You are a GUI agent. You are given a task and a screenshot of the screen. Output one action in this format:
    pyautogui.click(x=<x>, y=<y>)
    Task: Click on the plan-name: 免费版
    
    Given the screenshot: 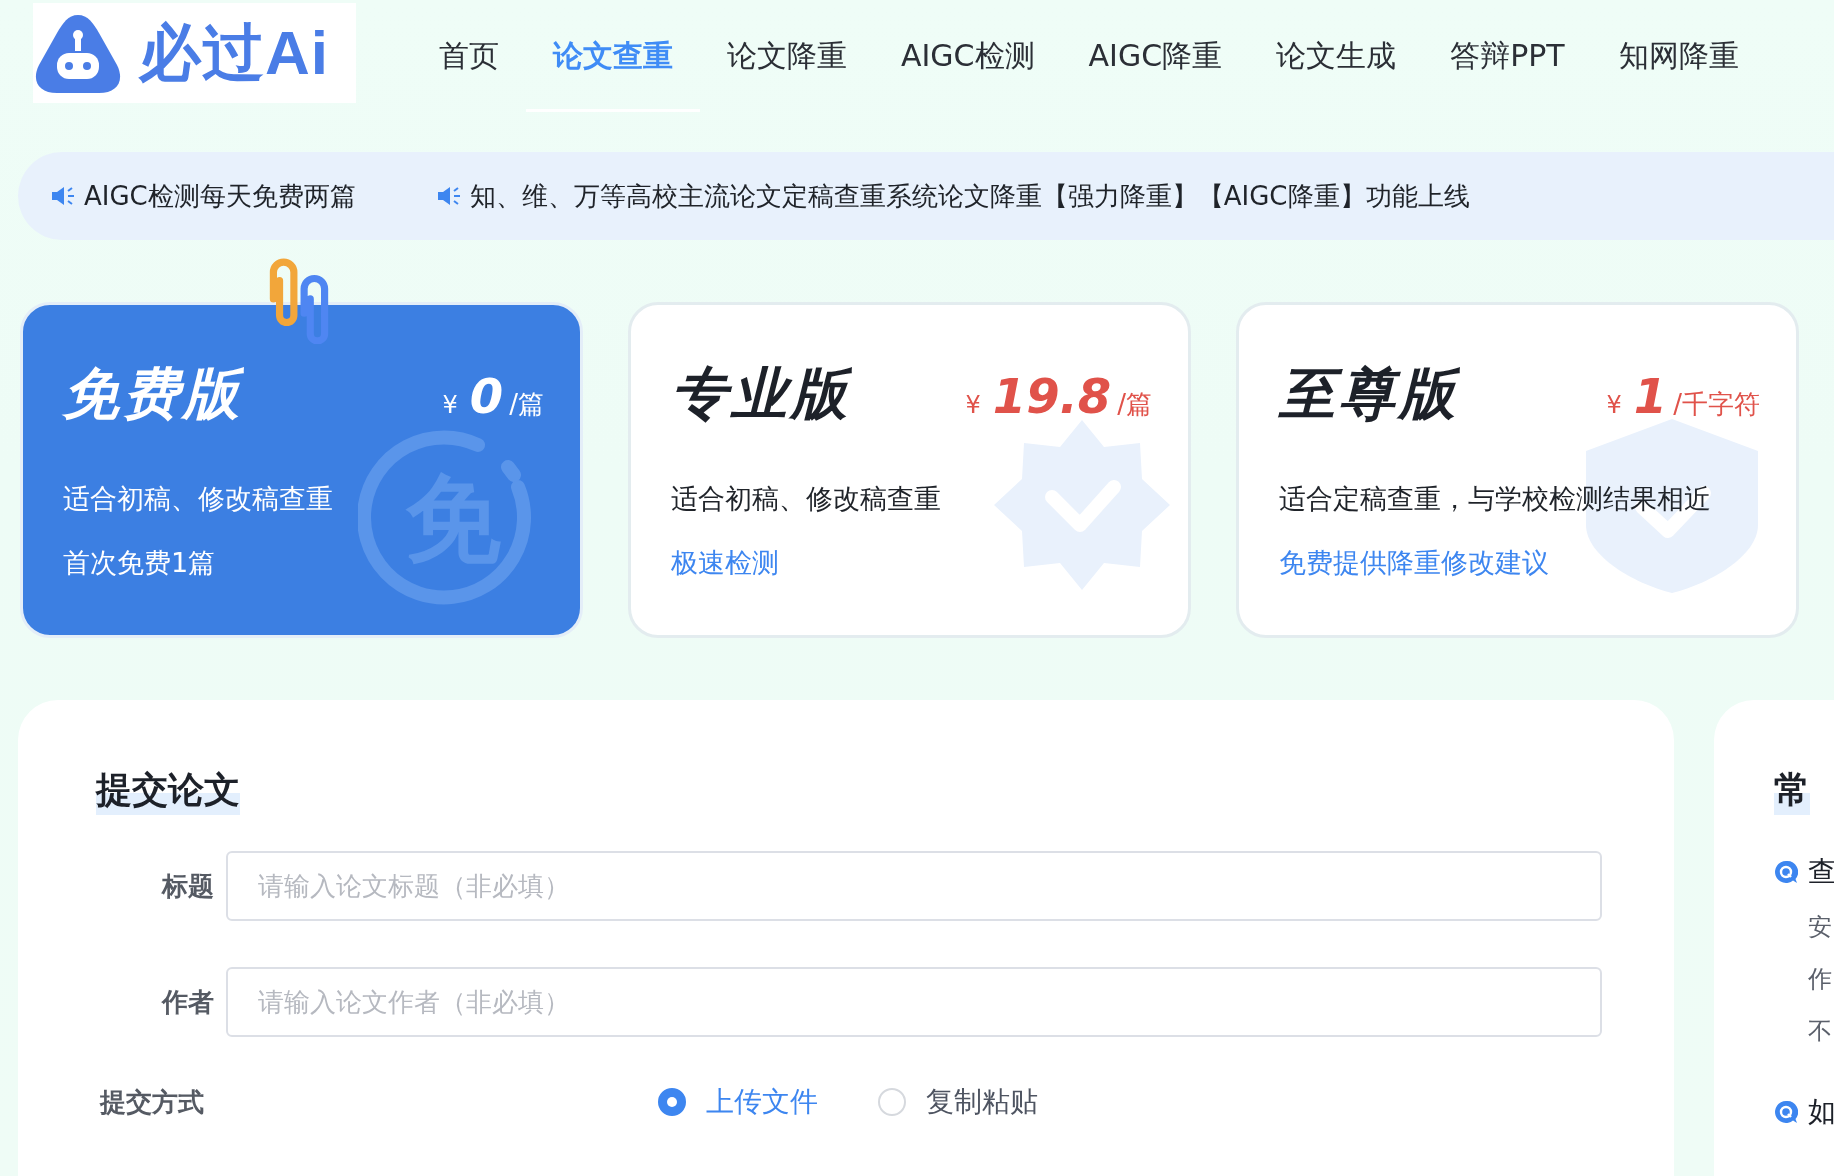 What is the action you would take?
    pyautogui.click(x=153, y=394)
    